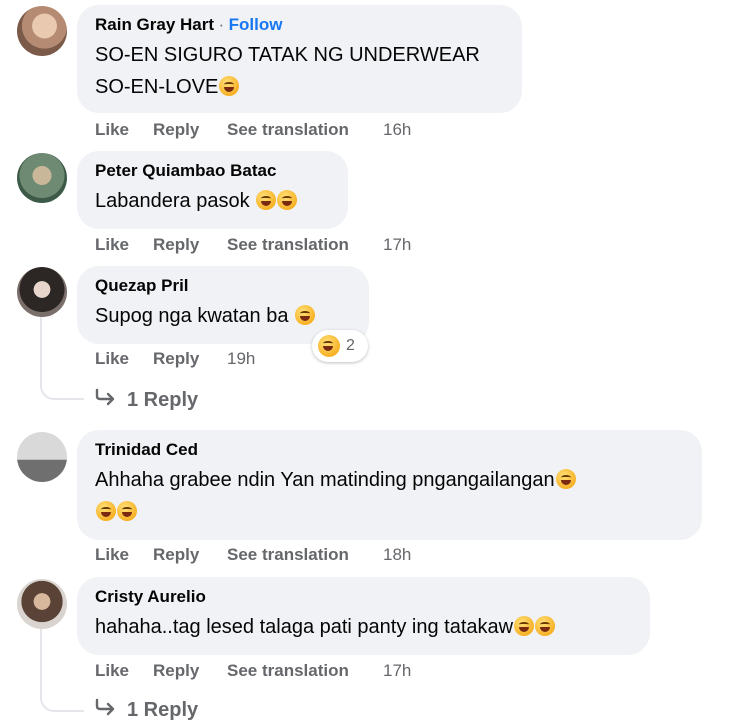 This screenshot has height=722, width=750. I want to click on reaction-count: 2, so click(350, 345).